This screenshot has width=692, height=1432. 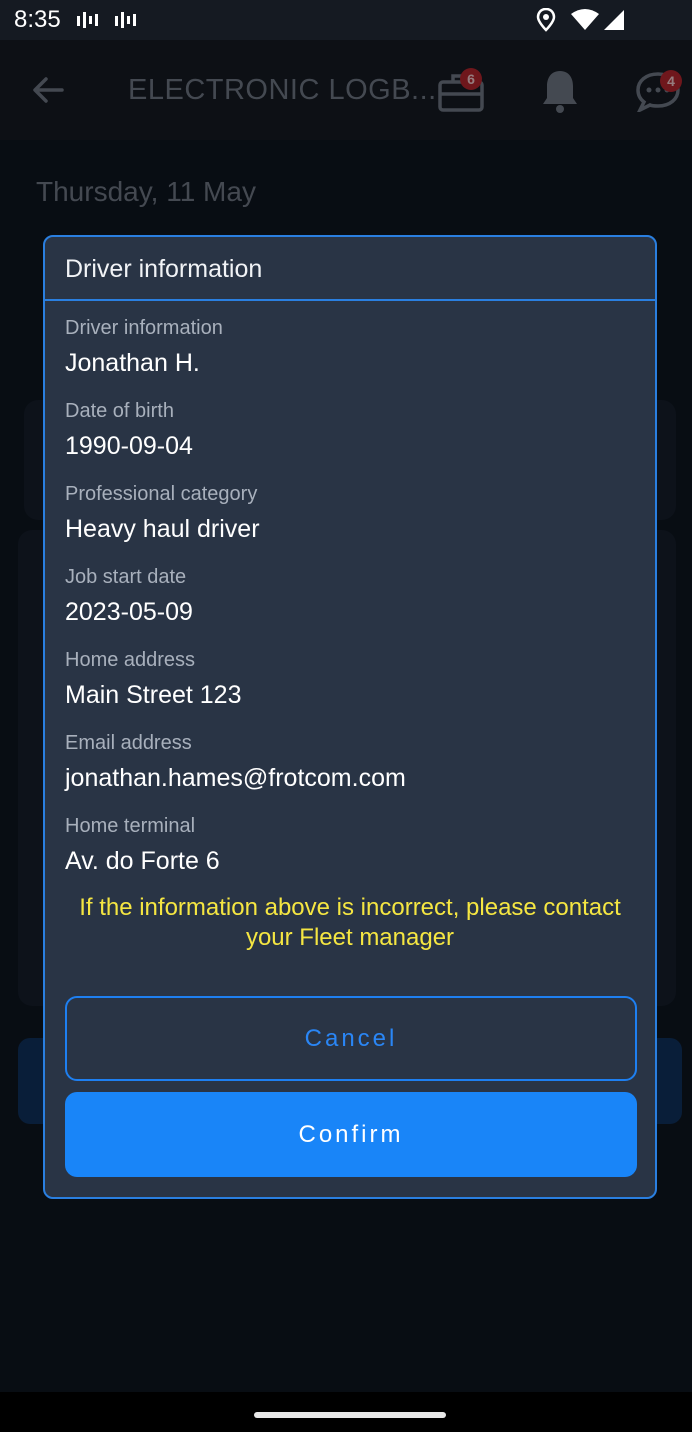 I want to click on status-bar: 8:35, so click(x=346, y=20).